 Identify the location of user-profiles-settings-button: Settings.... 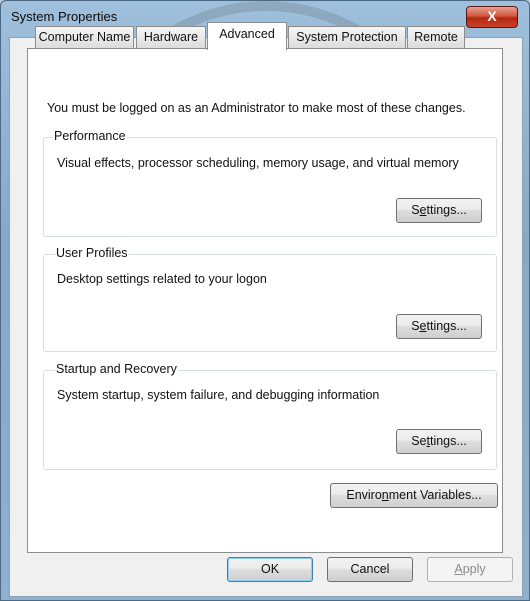
(439, 326).